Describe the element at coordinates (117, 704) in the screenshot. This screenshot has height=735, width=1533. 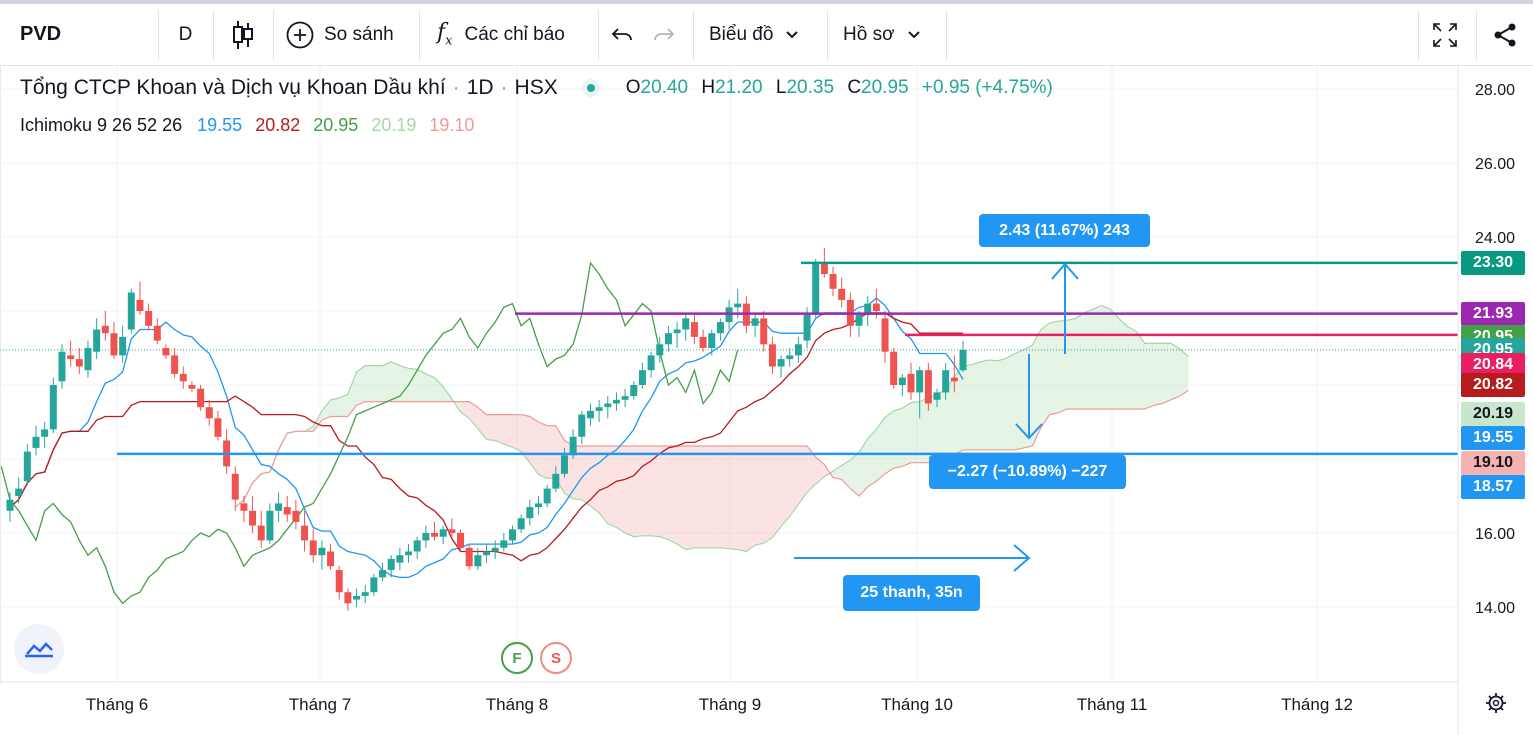
I see `time-tick-label: Tháng 6` at that location.